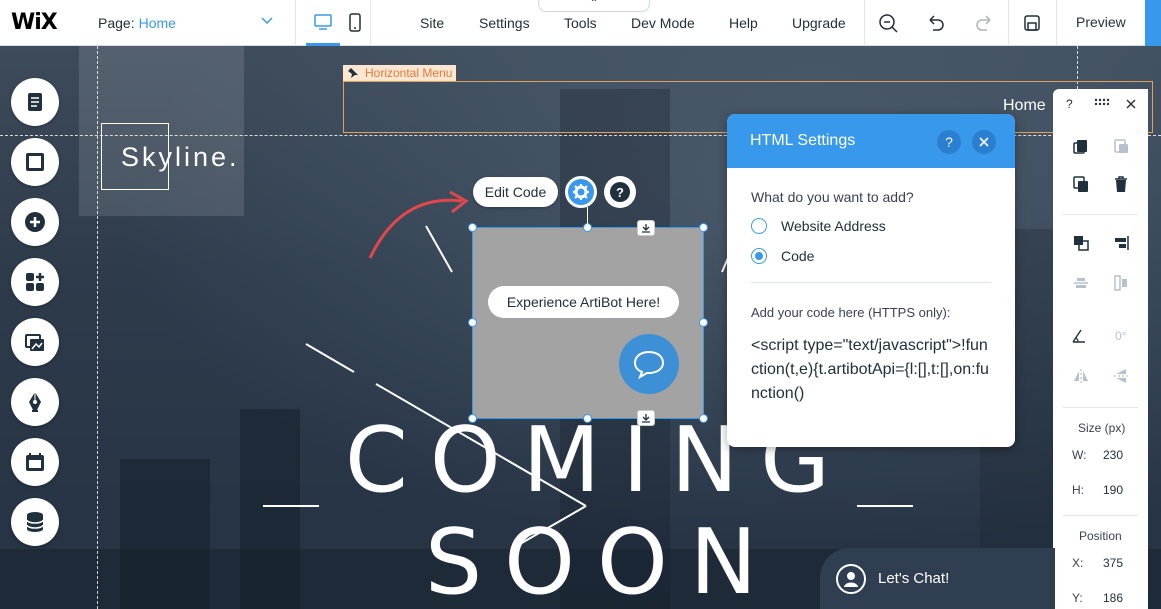 This screenshot has width=1161, height=609. Describe the element at coordinates (588, 323) in the screenshot. I see `html-embed-element` at that location.